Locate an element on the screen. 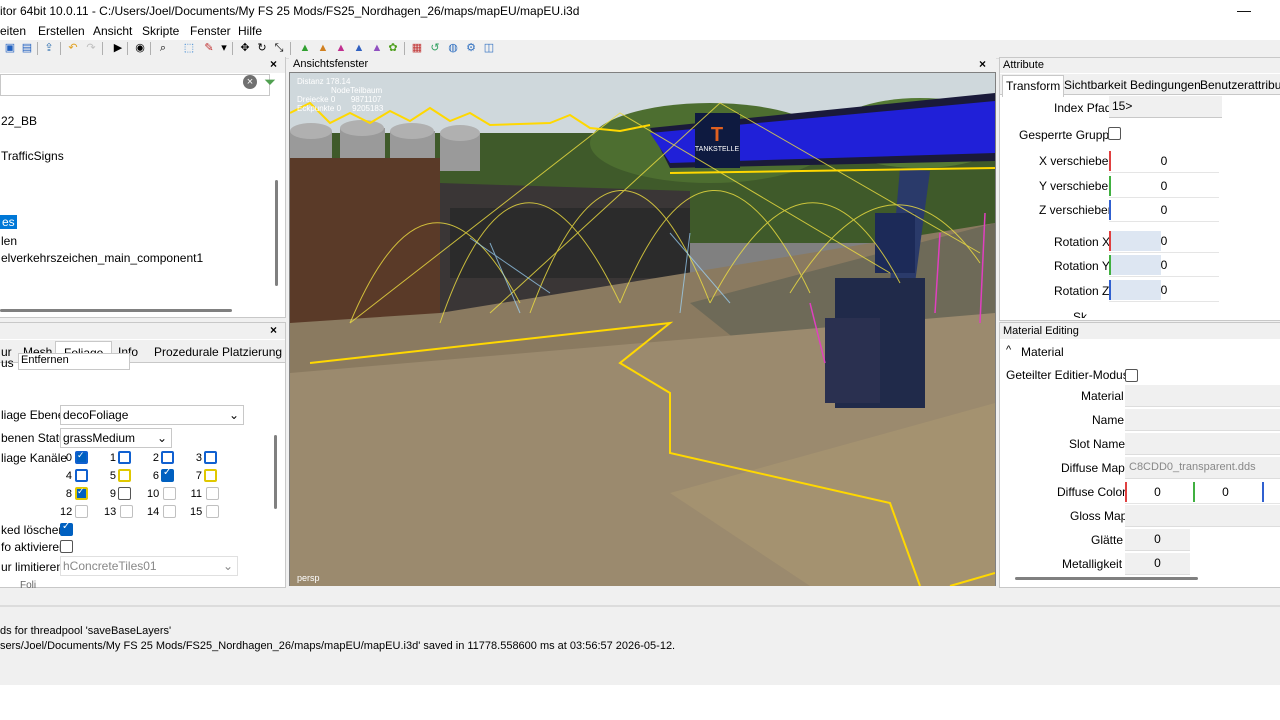  metallic-field: 0 is located at coordinates (1157, 564).